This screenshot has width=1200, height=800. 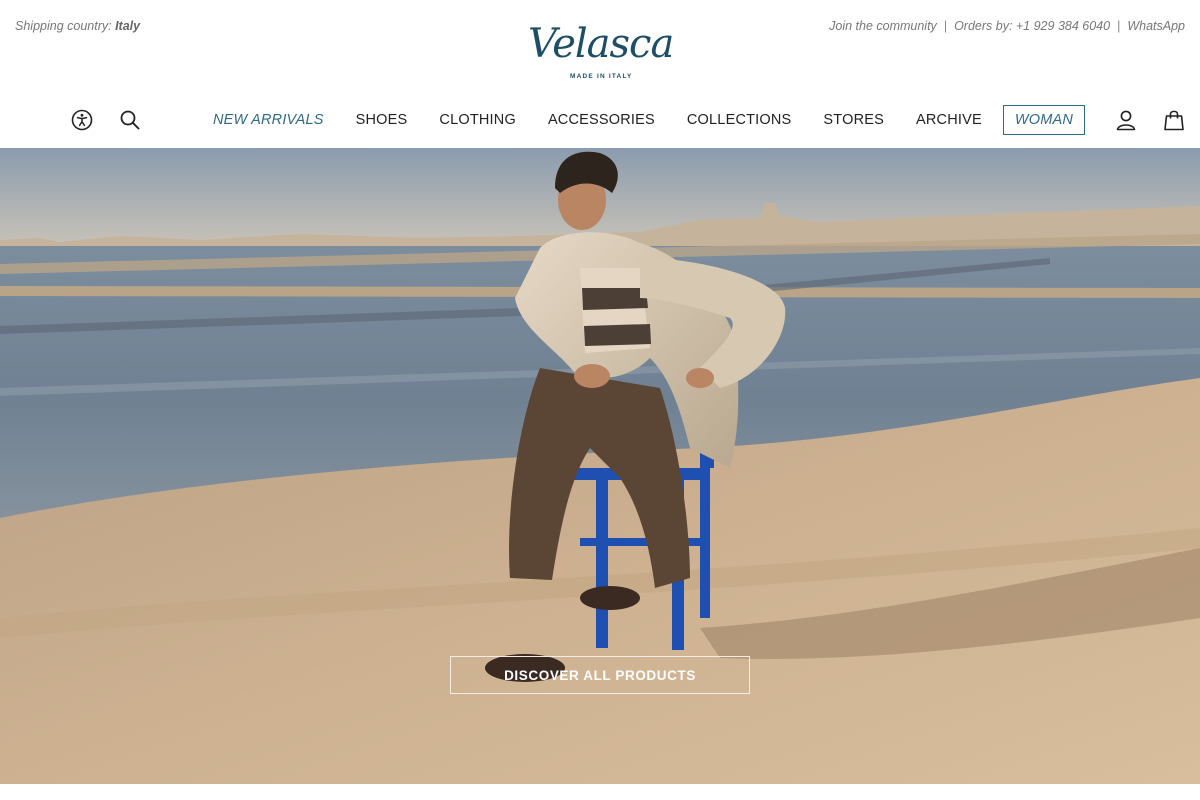 I want to click on nav-item-collections: COLLECTIONS, so click(x=739, y=120).